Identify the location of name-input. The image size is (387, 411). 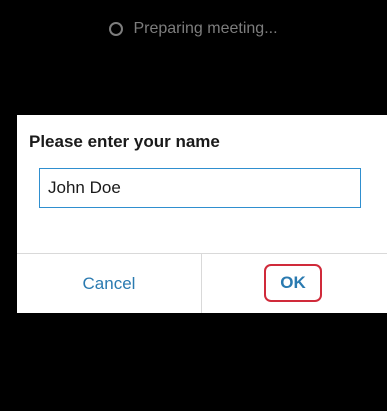
(200, 188).